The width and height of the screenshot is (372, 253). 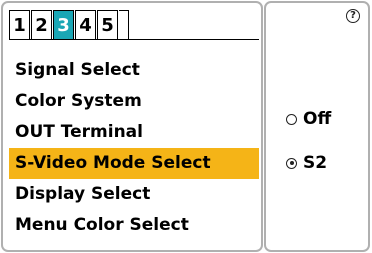 I want to click on tab-3: 3, so click(x=63, y=24).